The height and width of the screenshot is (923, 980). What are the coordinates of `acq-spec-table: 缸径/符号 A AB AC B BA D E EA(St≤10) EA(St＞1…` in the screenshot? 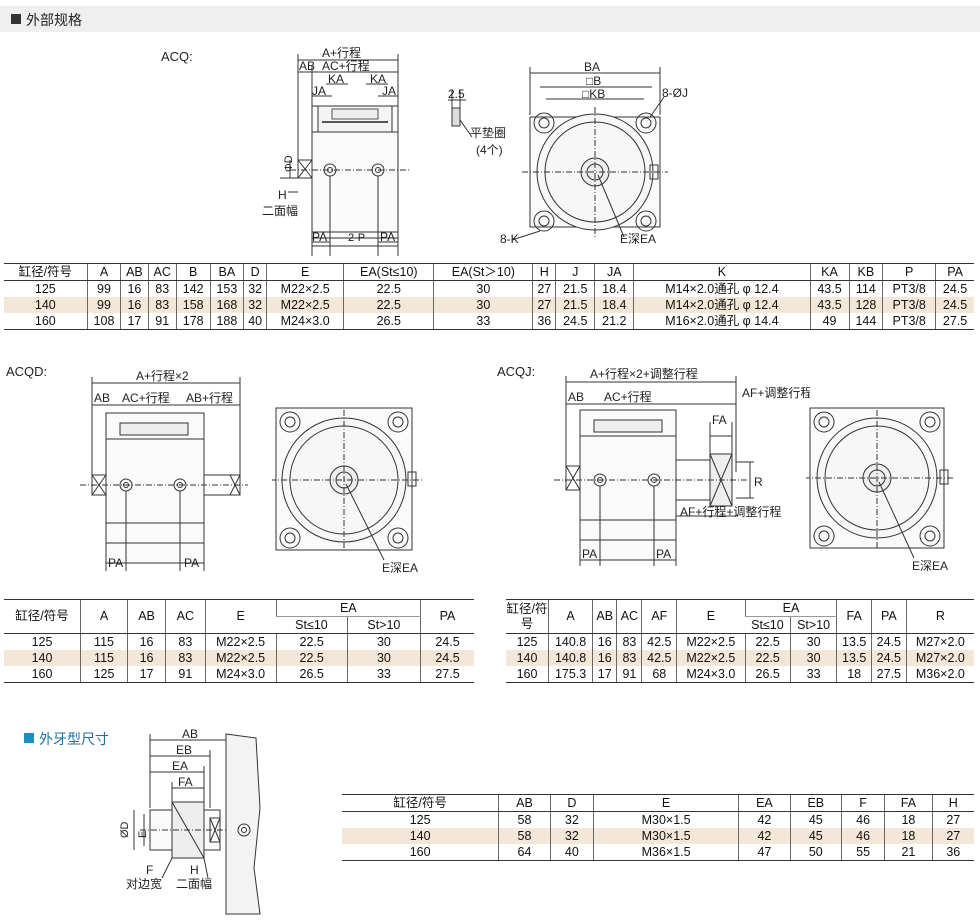 It's located at (489, 296).